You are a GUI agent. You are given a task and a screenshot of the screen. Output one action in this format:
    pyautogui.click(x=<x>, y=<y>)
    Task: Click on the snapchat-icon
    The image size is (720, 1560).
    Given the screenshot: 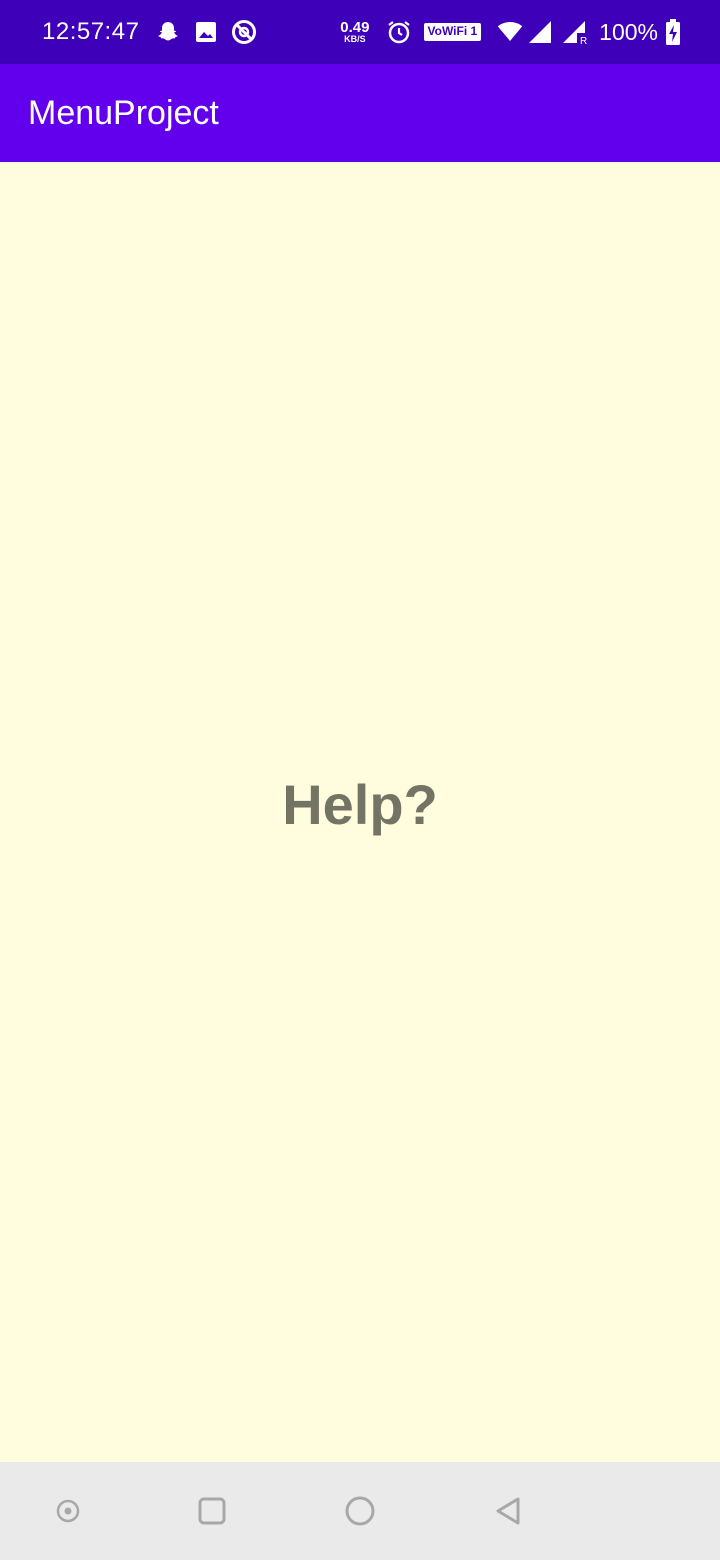 What is the action you would take?
    pyautogui.click(x=168, y=32)
    